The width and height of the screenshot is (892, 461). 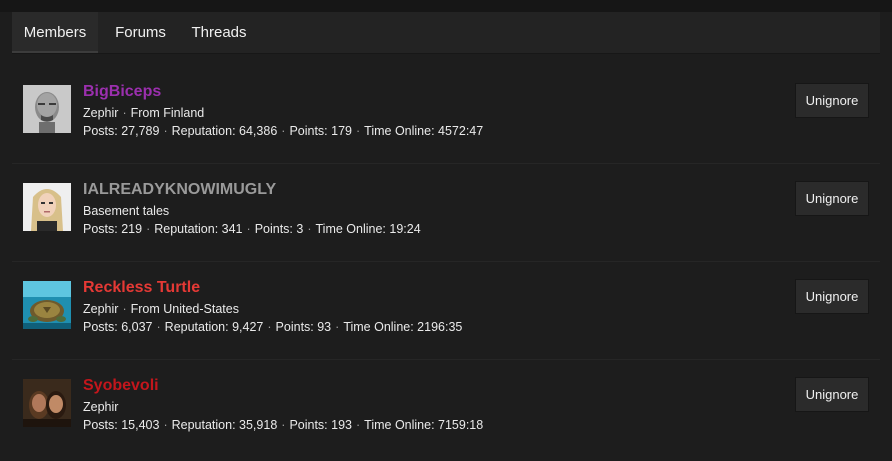 I want to click on member-location: From Finland, so click(x=167, y=113).